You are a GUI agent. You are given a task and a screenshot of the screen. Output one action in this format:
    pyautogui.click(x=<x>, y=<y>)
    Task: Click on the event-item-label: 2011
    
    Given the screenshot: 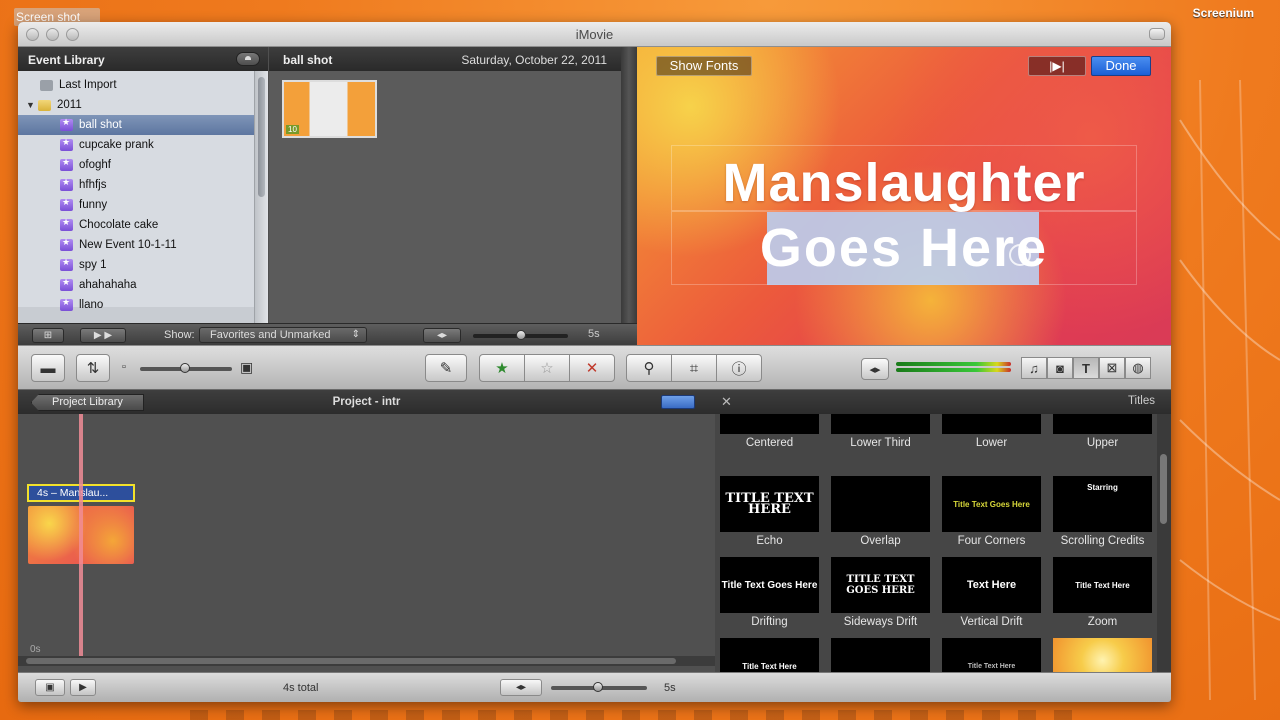 What is the action you would take?
    pyautogui.click(x=69, y=105)
    